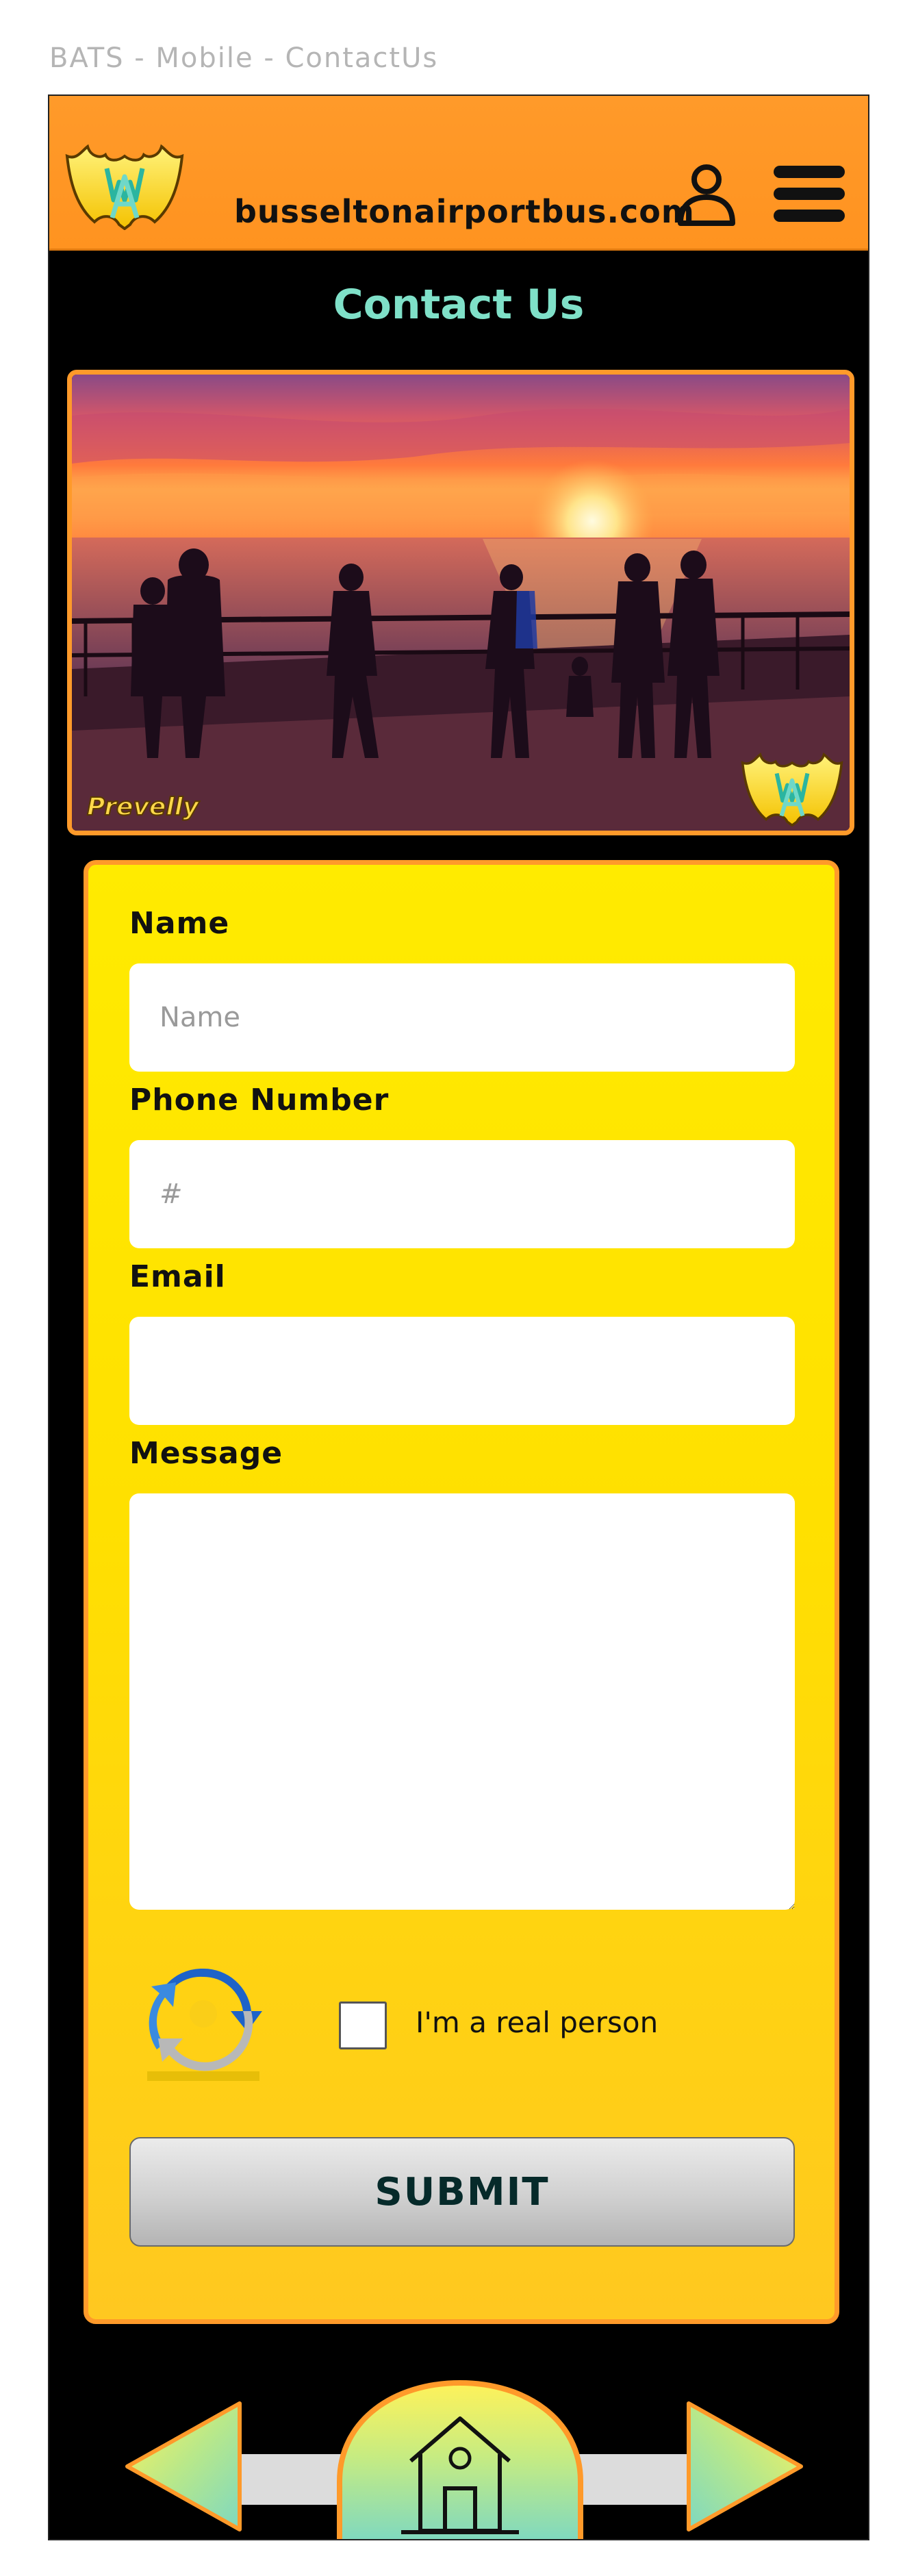  I want to click on phone-input, so click(462, 1194).